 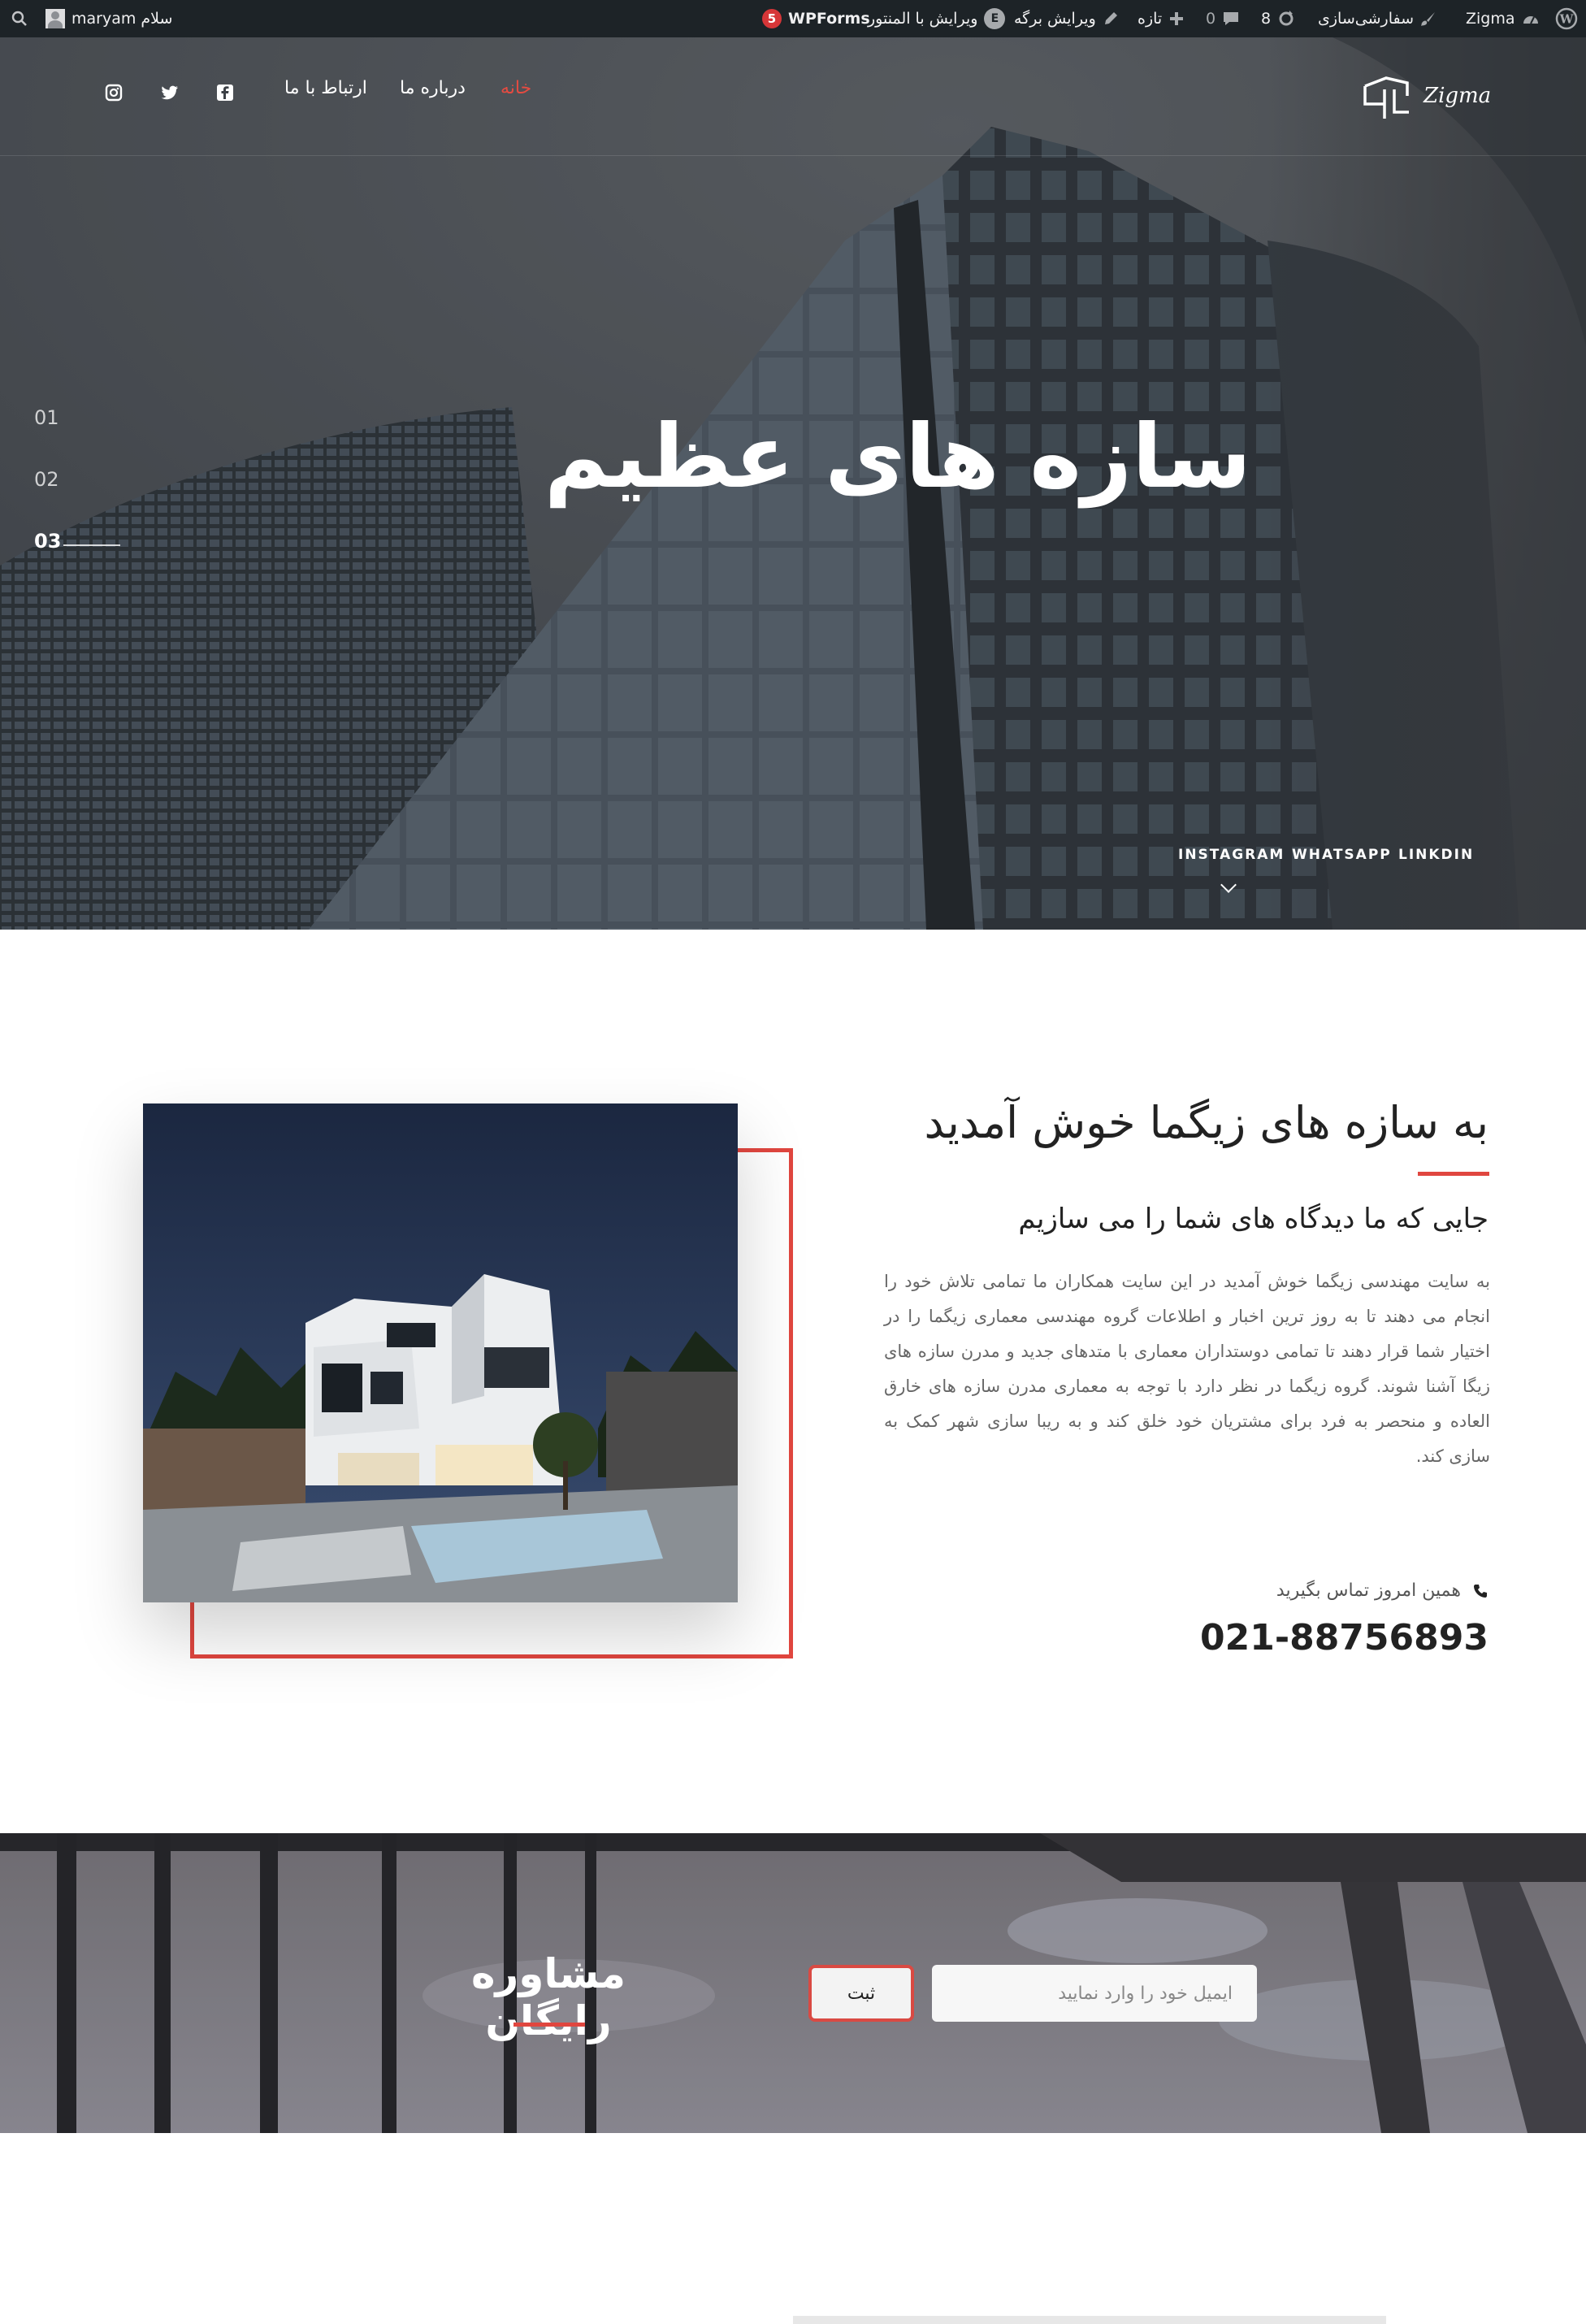 I want to click on site-logo: Zigma, so click(x=1424, y=96).